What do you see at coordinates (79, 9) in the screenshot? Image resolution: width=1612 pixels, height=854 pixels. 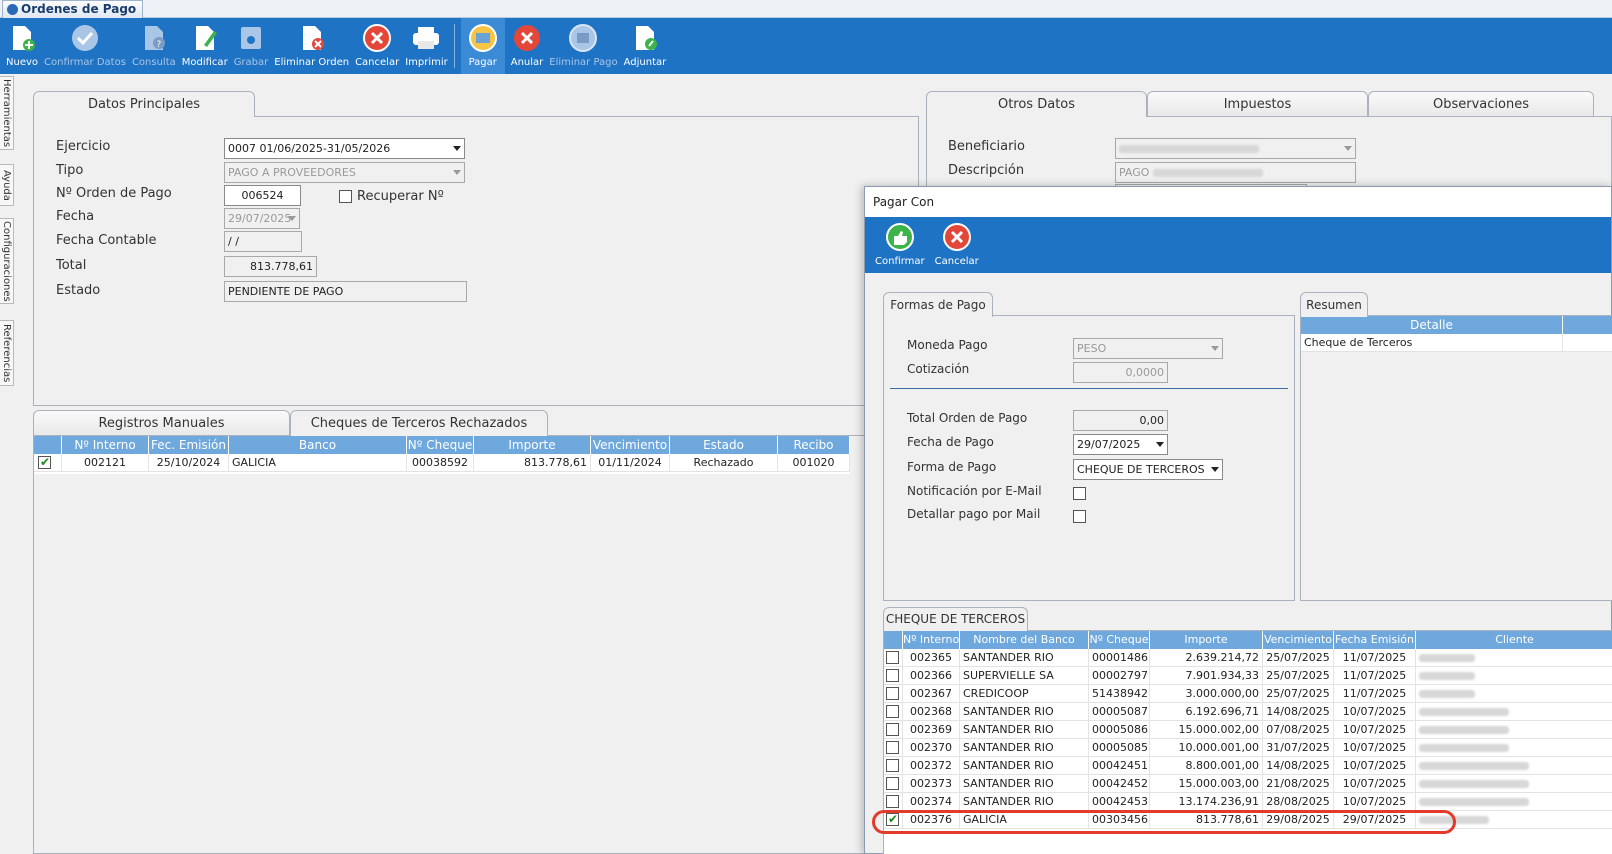 I see `window-tab-label: Ordenes de Pago` at bounding box center [79, 9].